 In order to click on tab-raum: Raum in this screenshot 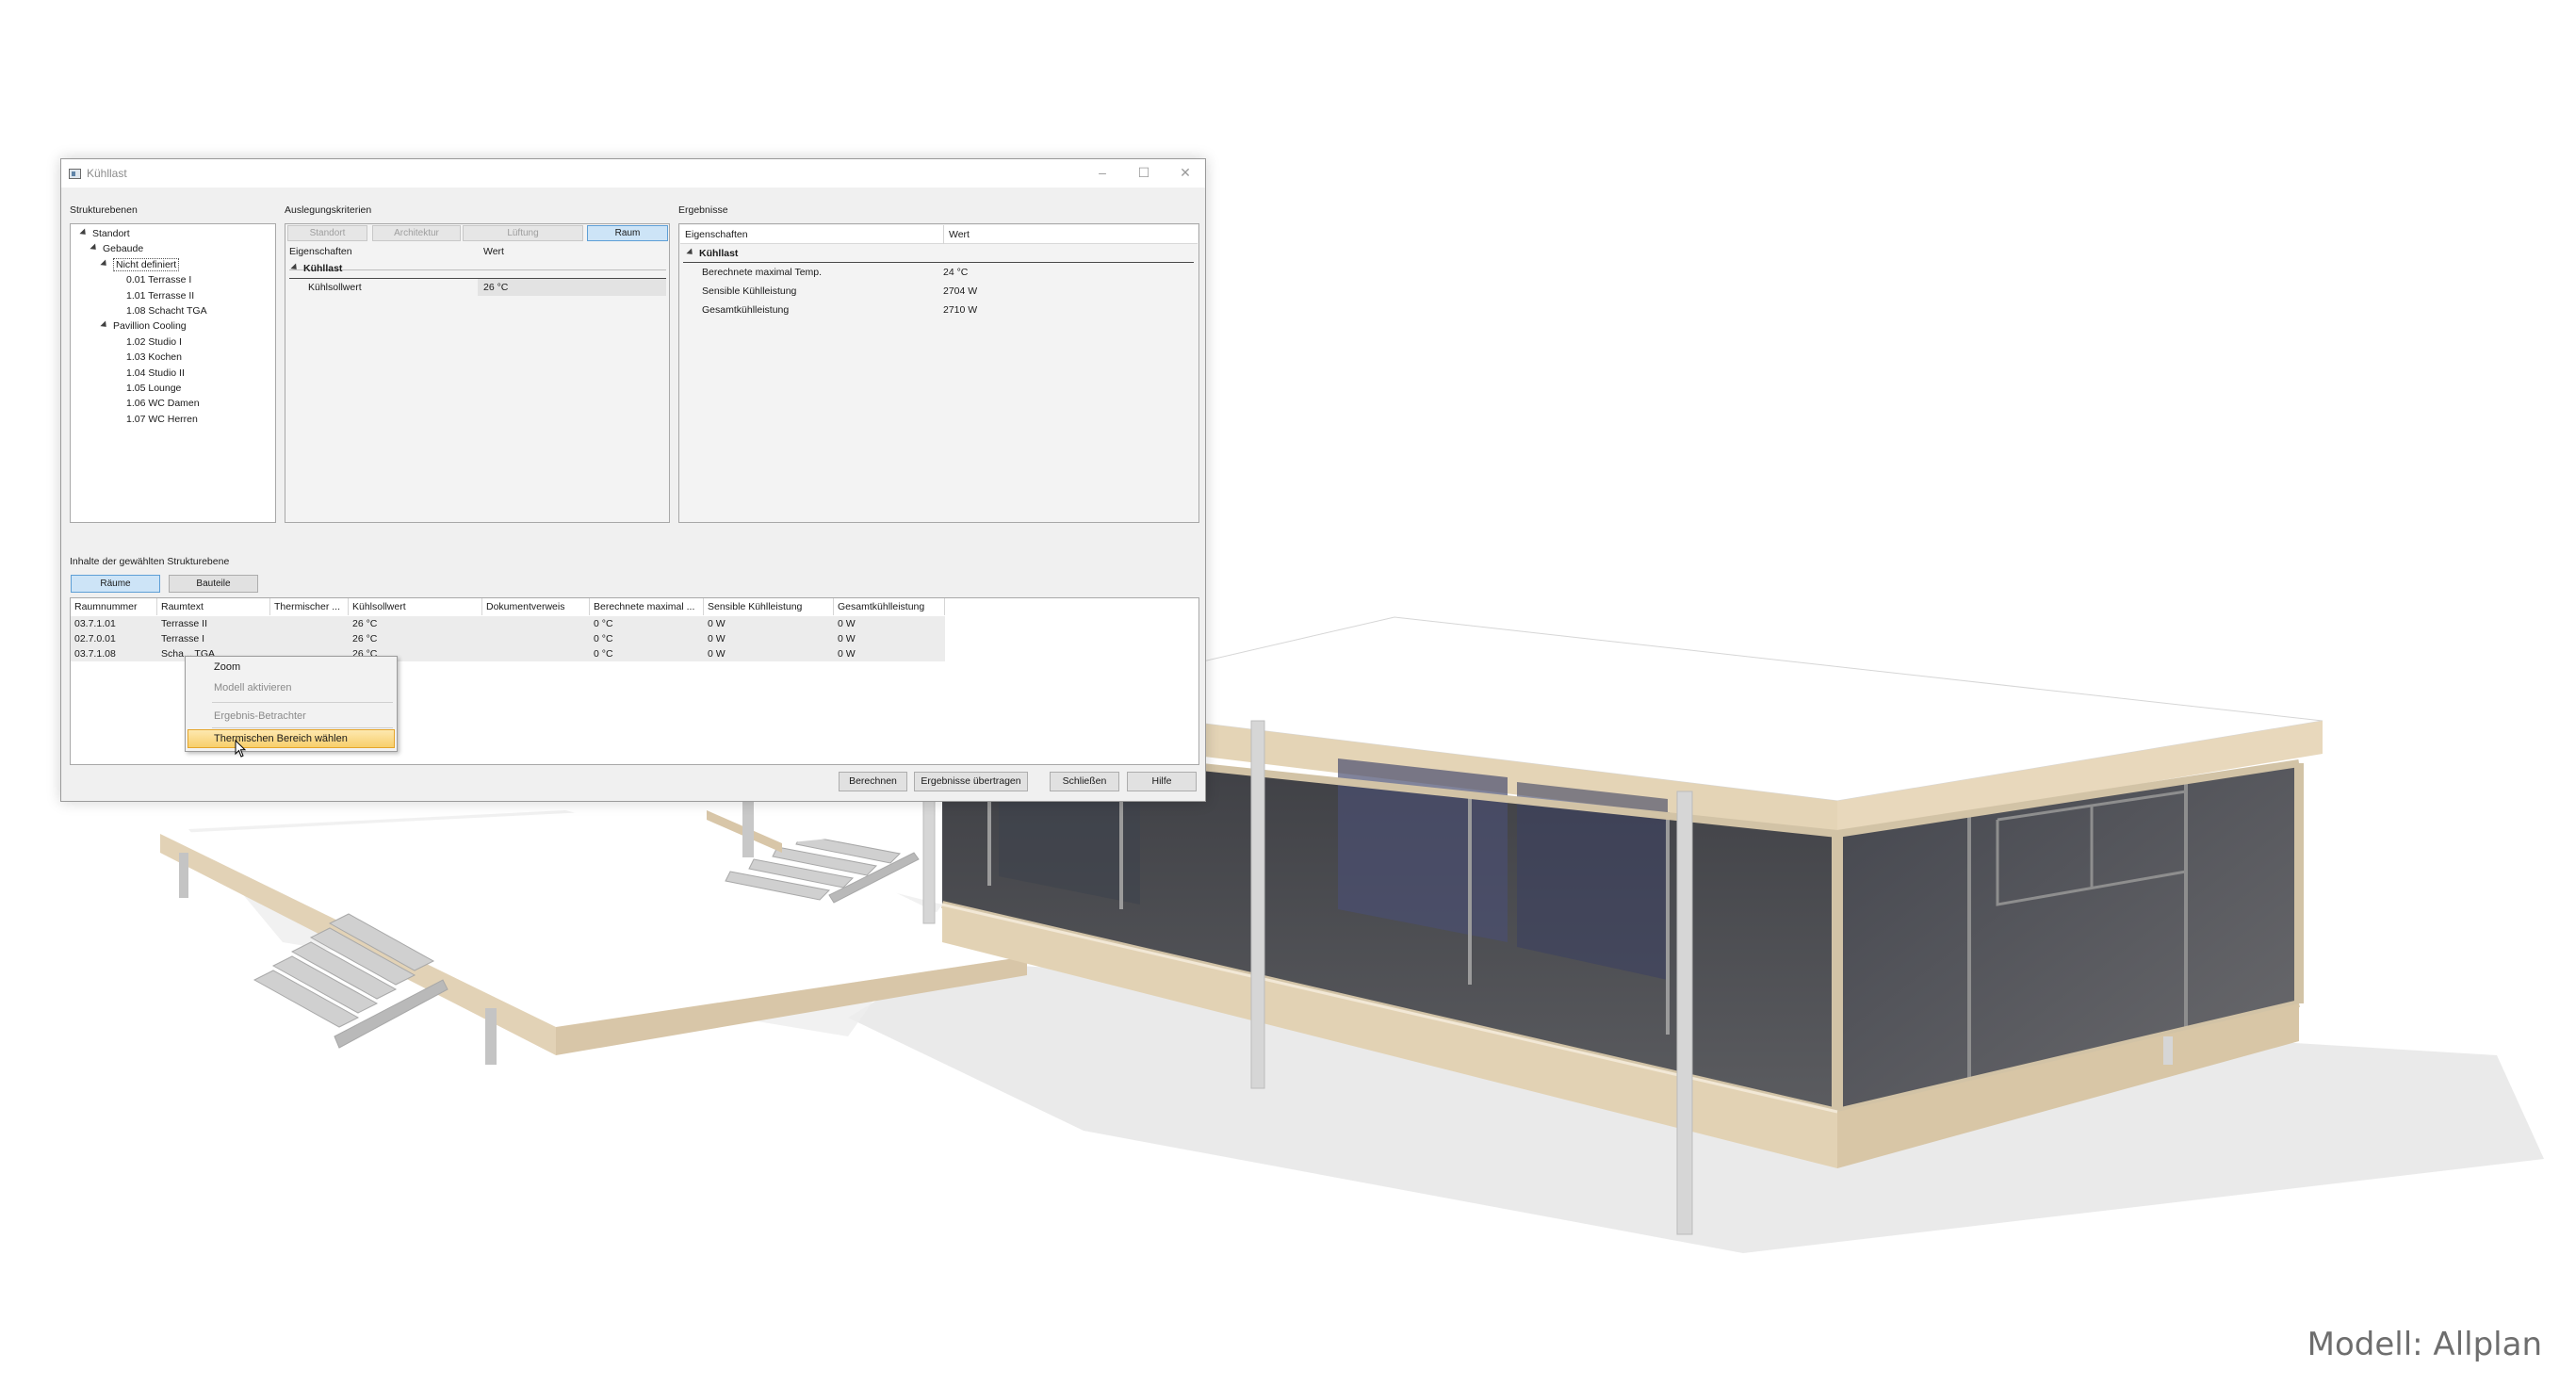, I will do `click(627, 233)`.